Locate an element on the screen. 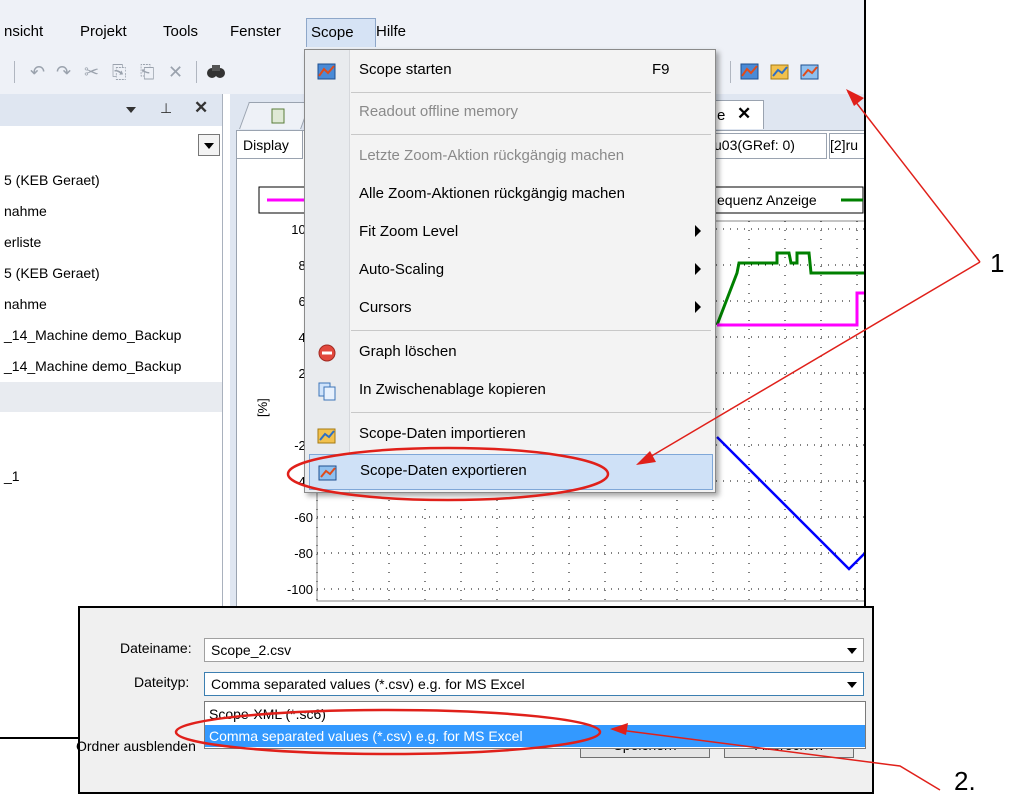 The image size is (1022, 801). callout-1-arrow-toolbar is located at coordinates (914, 177).